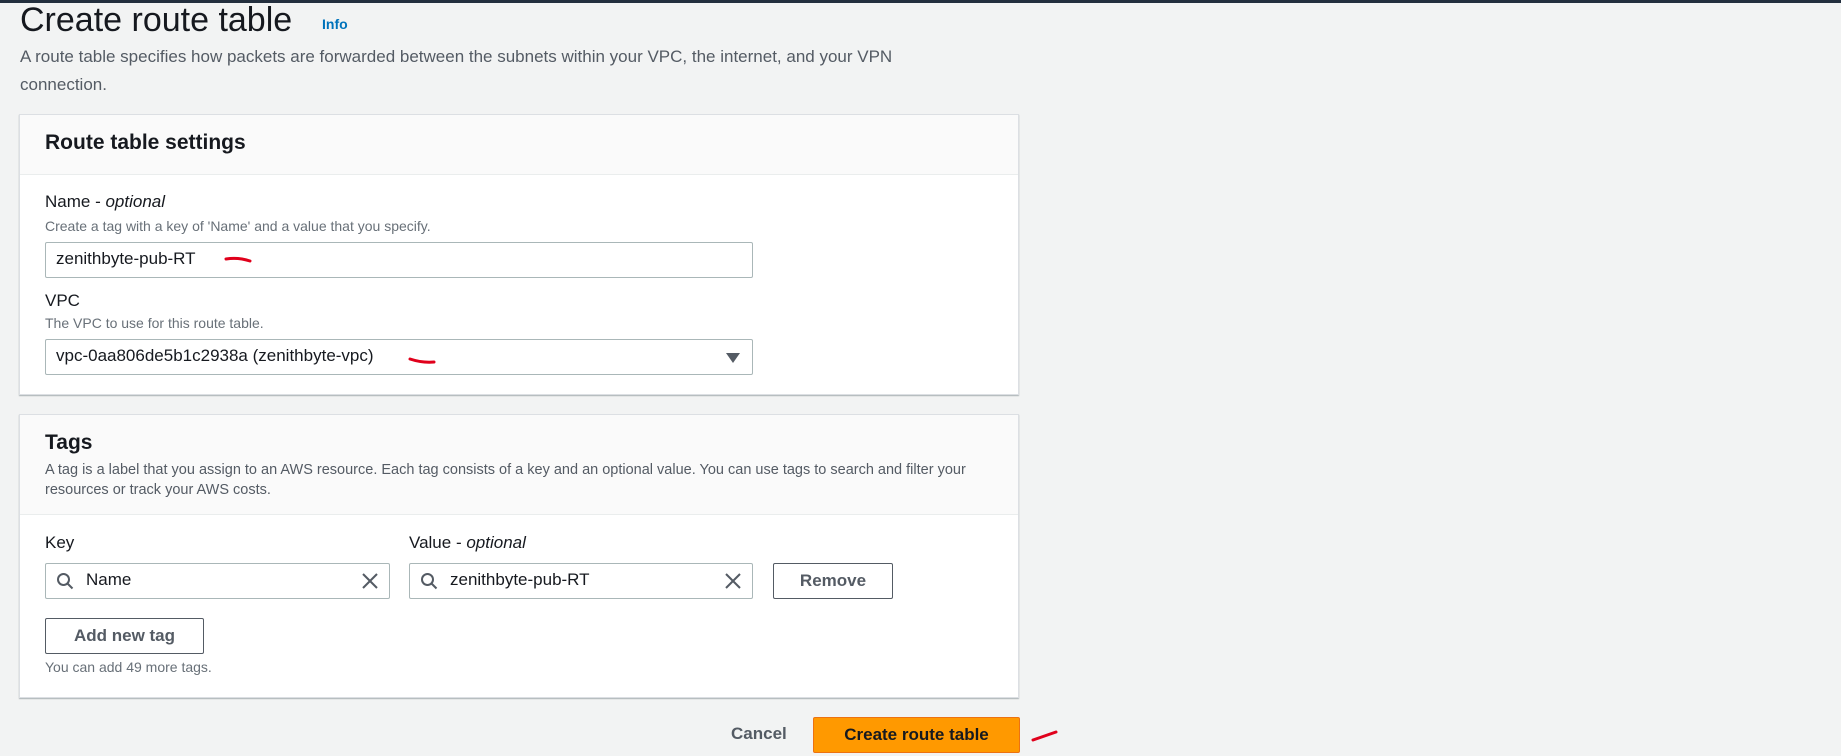 This screenshot has width=1841, height=756. Describe the element at coordinates (215, 355) in the screenshot. I see `vpc-select-value: vpc-0aa806de5b1c2938a (zenithbyte-vpc)` at that location.